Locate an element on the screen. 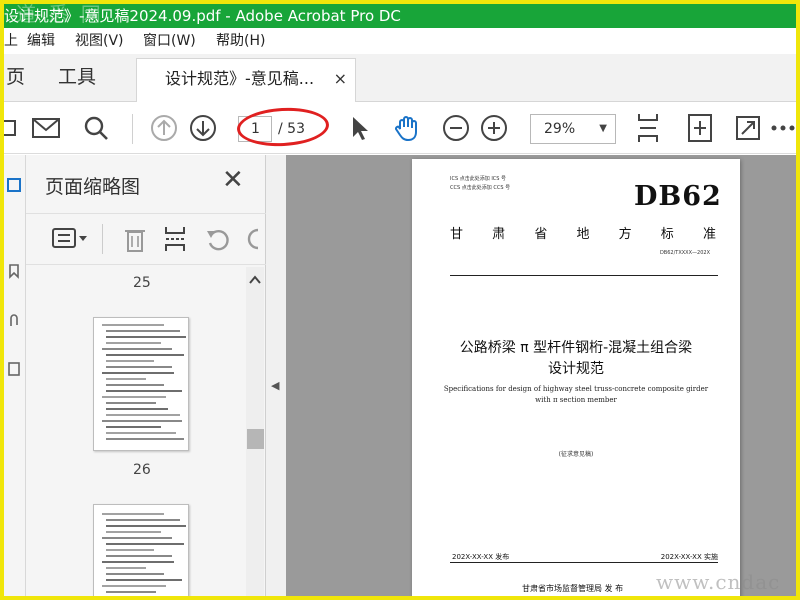 Image resolution: width=800 pixels, height=600 pixels. heading-char: 地 is located at coordinates (583, 234).